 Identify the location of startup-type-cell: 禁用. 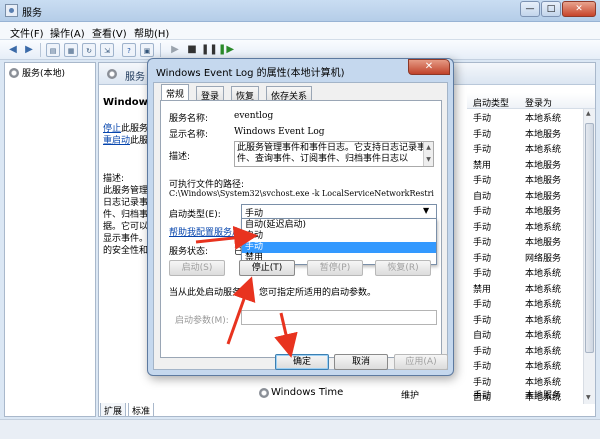
(482, 165).